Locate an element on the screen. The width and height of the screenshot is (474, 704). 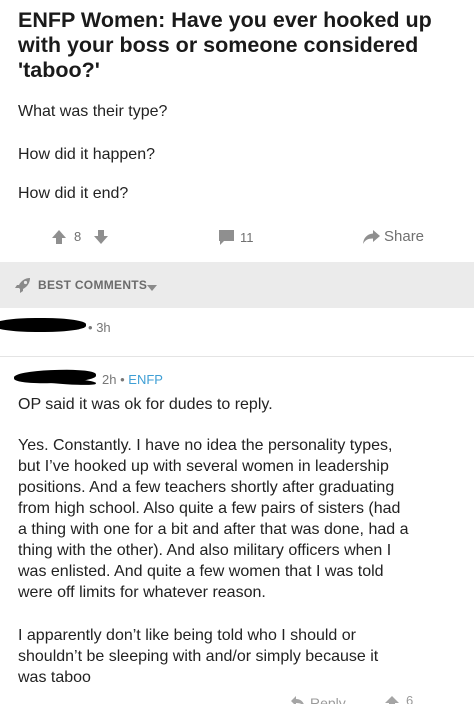
reply-label: Reply is located at coordinates (328, 699).